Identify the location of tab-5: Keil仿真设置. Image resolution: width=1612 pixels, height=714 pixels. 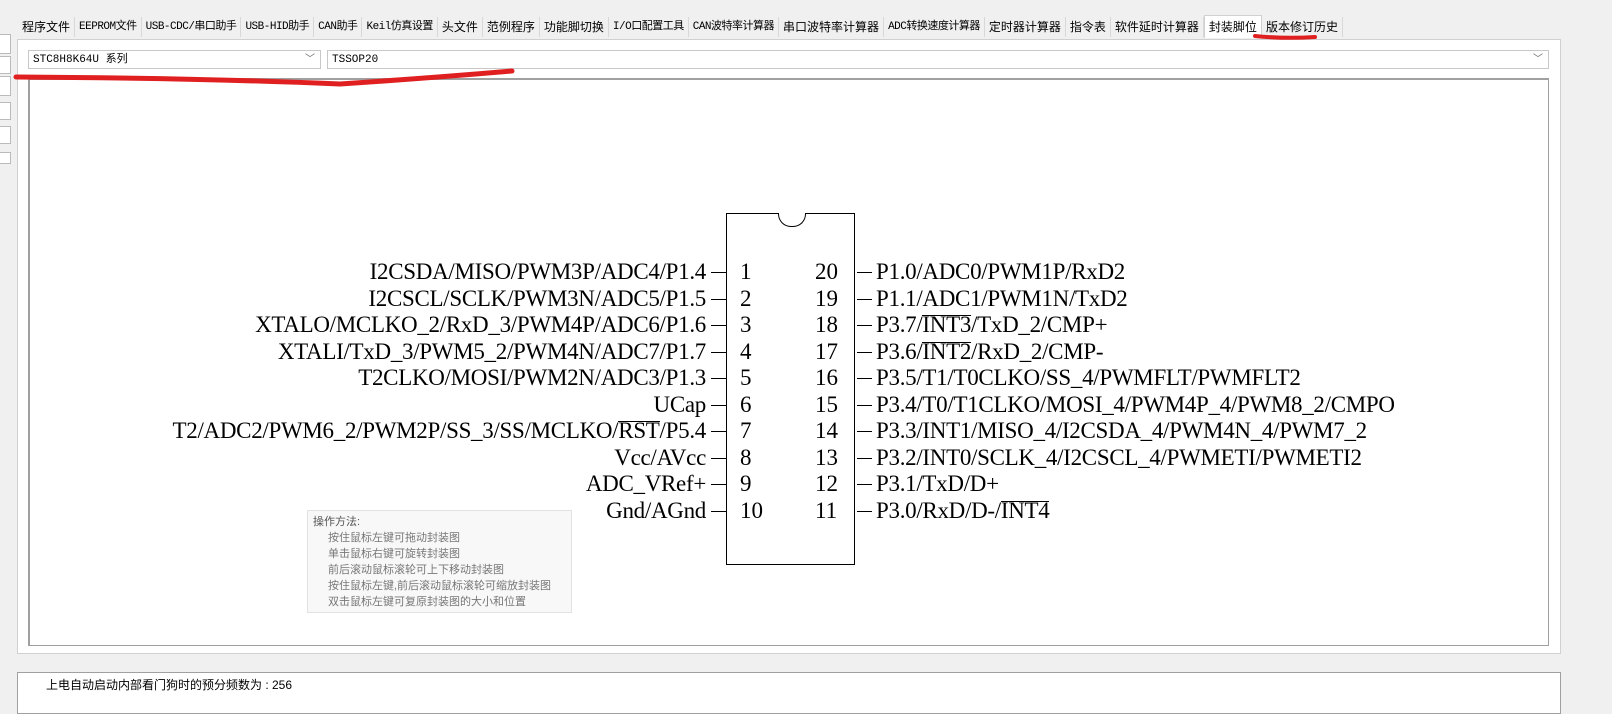
(400, 27).